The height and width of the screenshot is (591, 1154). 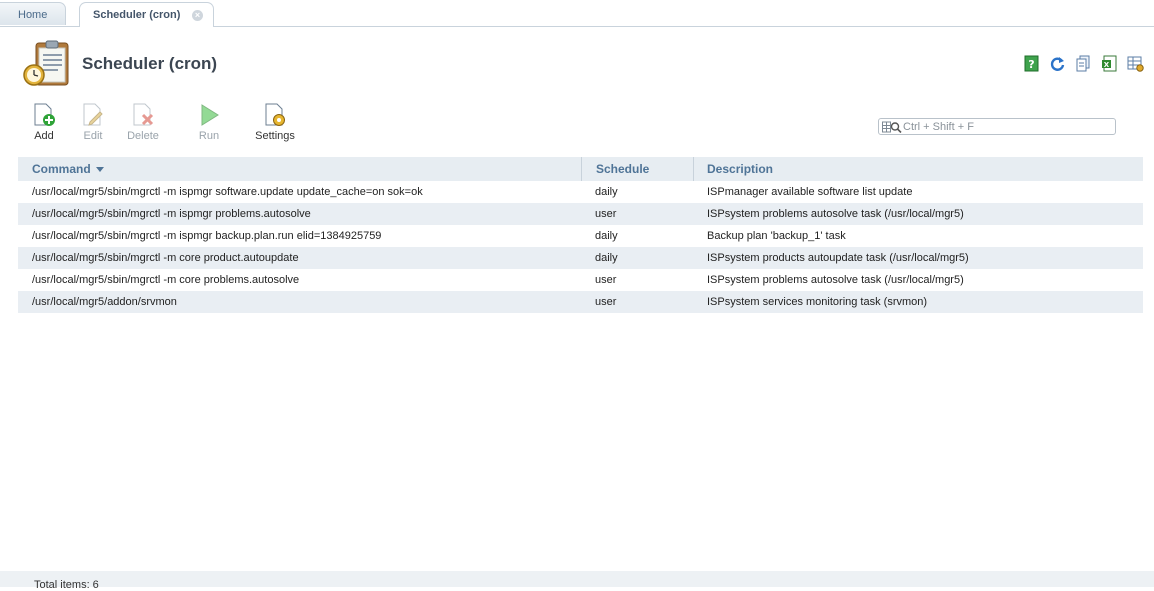 I want to click on run-button: Run, so click(x=209, y=122).